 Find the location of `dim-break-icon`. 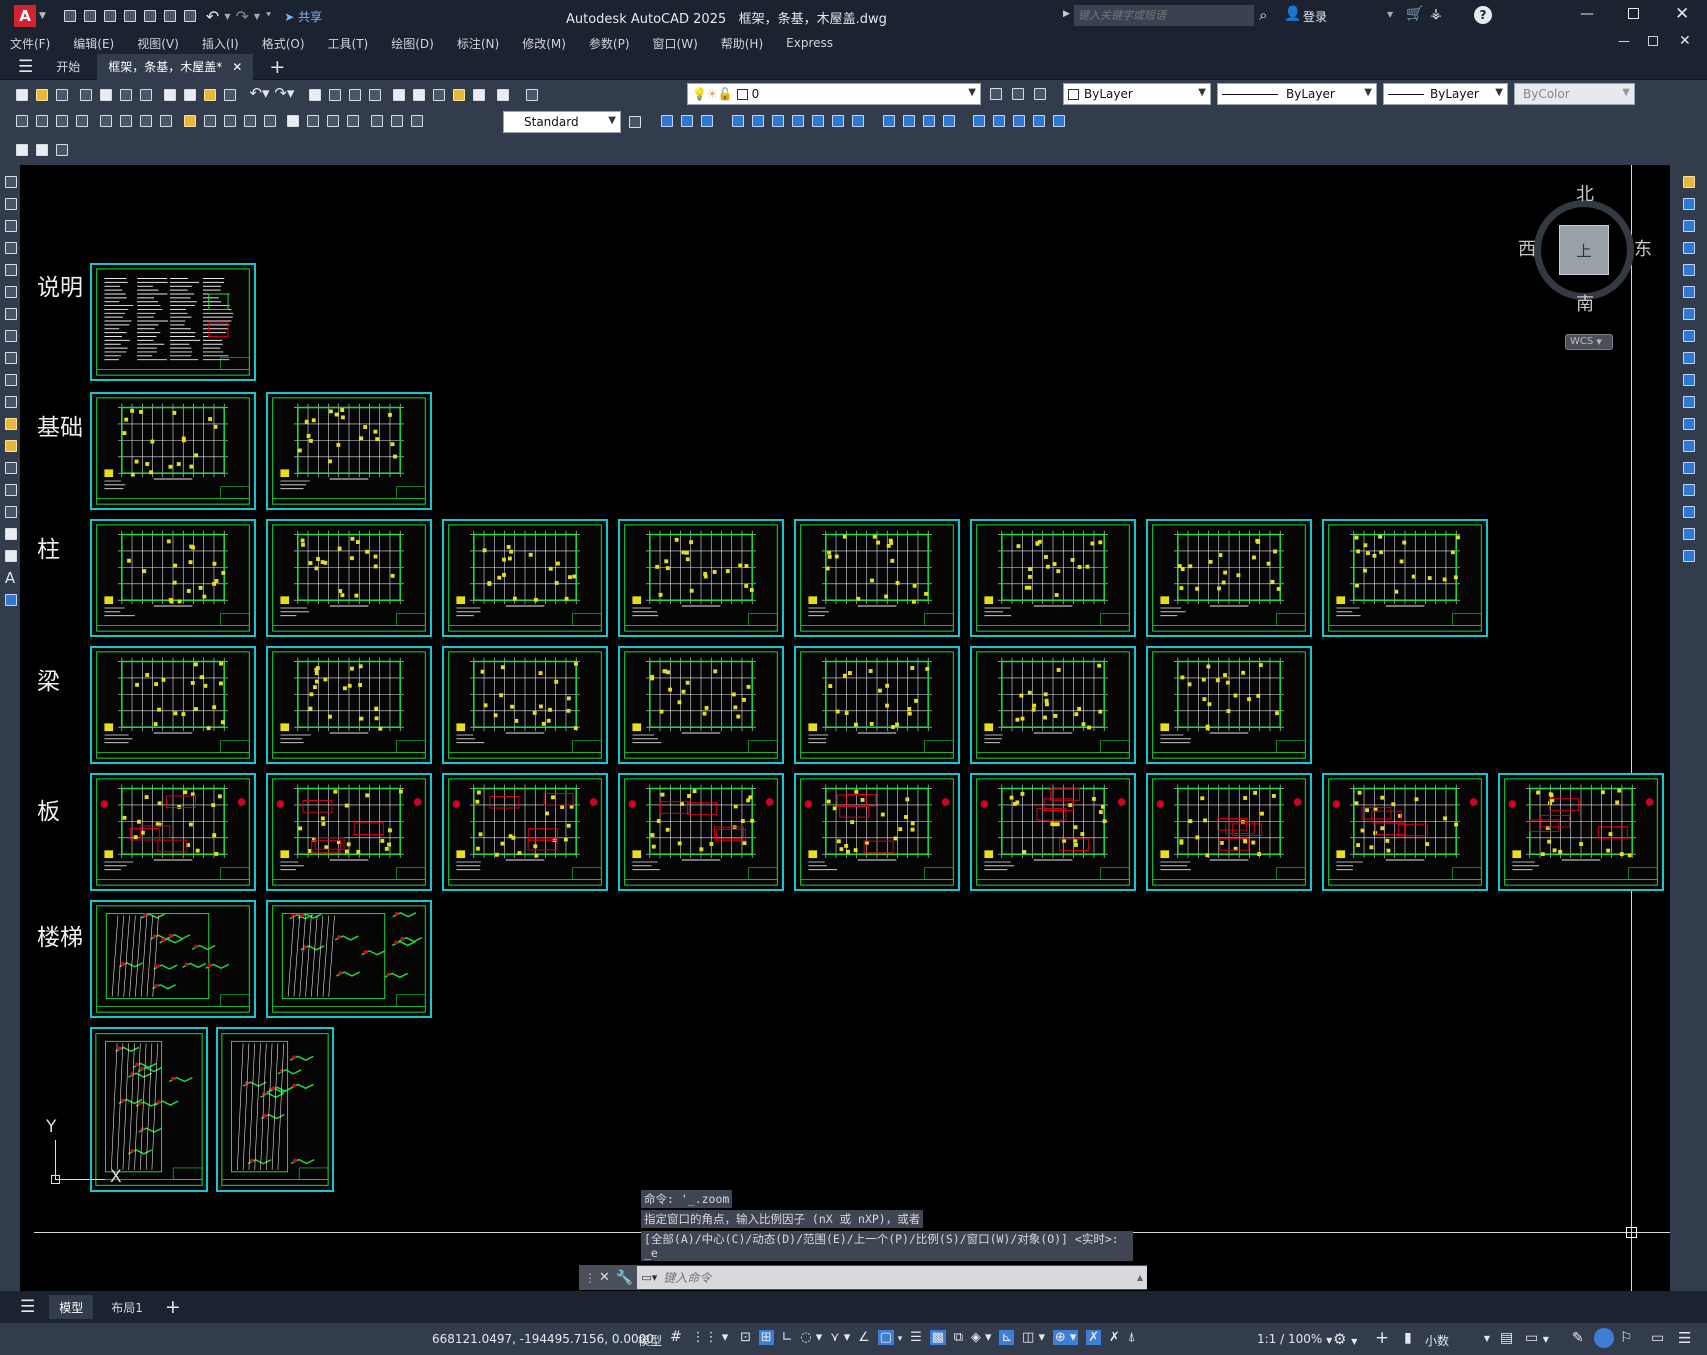

dim-break-icon is located at coordinates (270, 121).